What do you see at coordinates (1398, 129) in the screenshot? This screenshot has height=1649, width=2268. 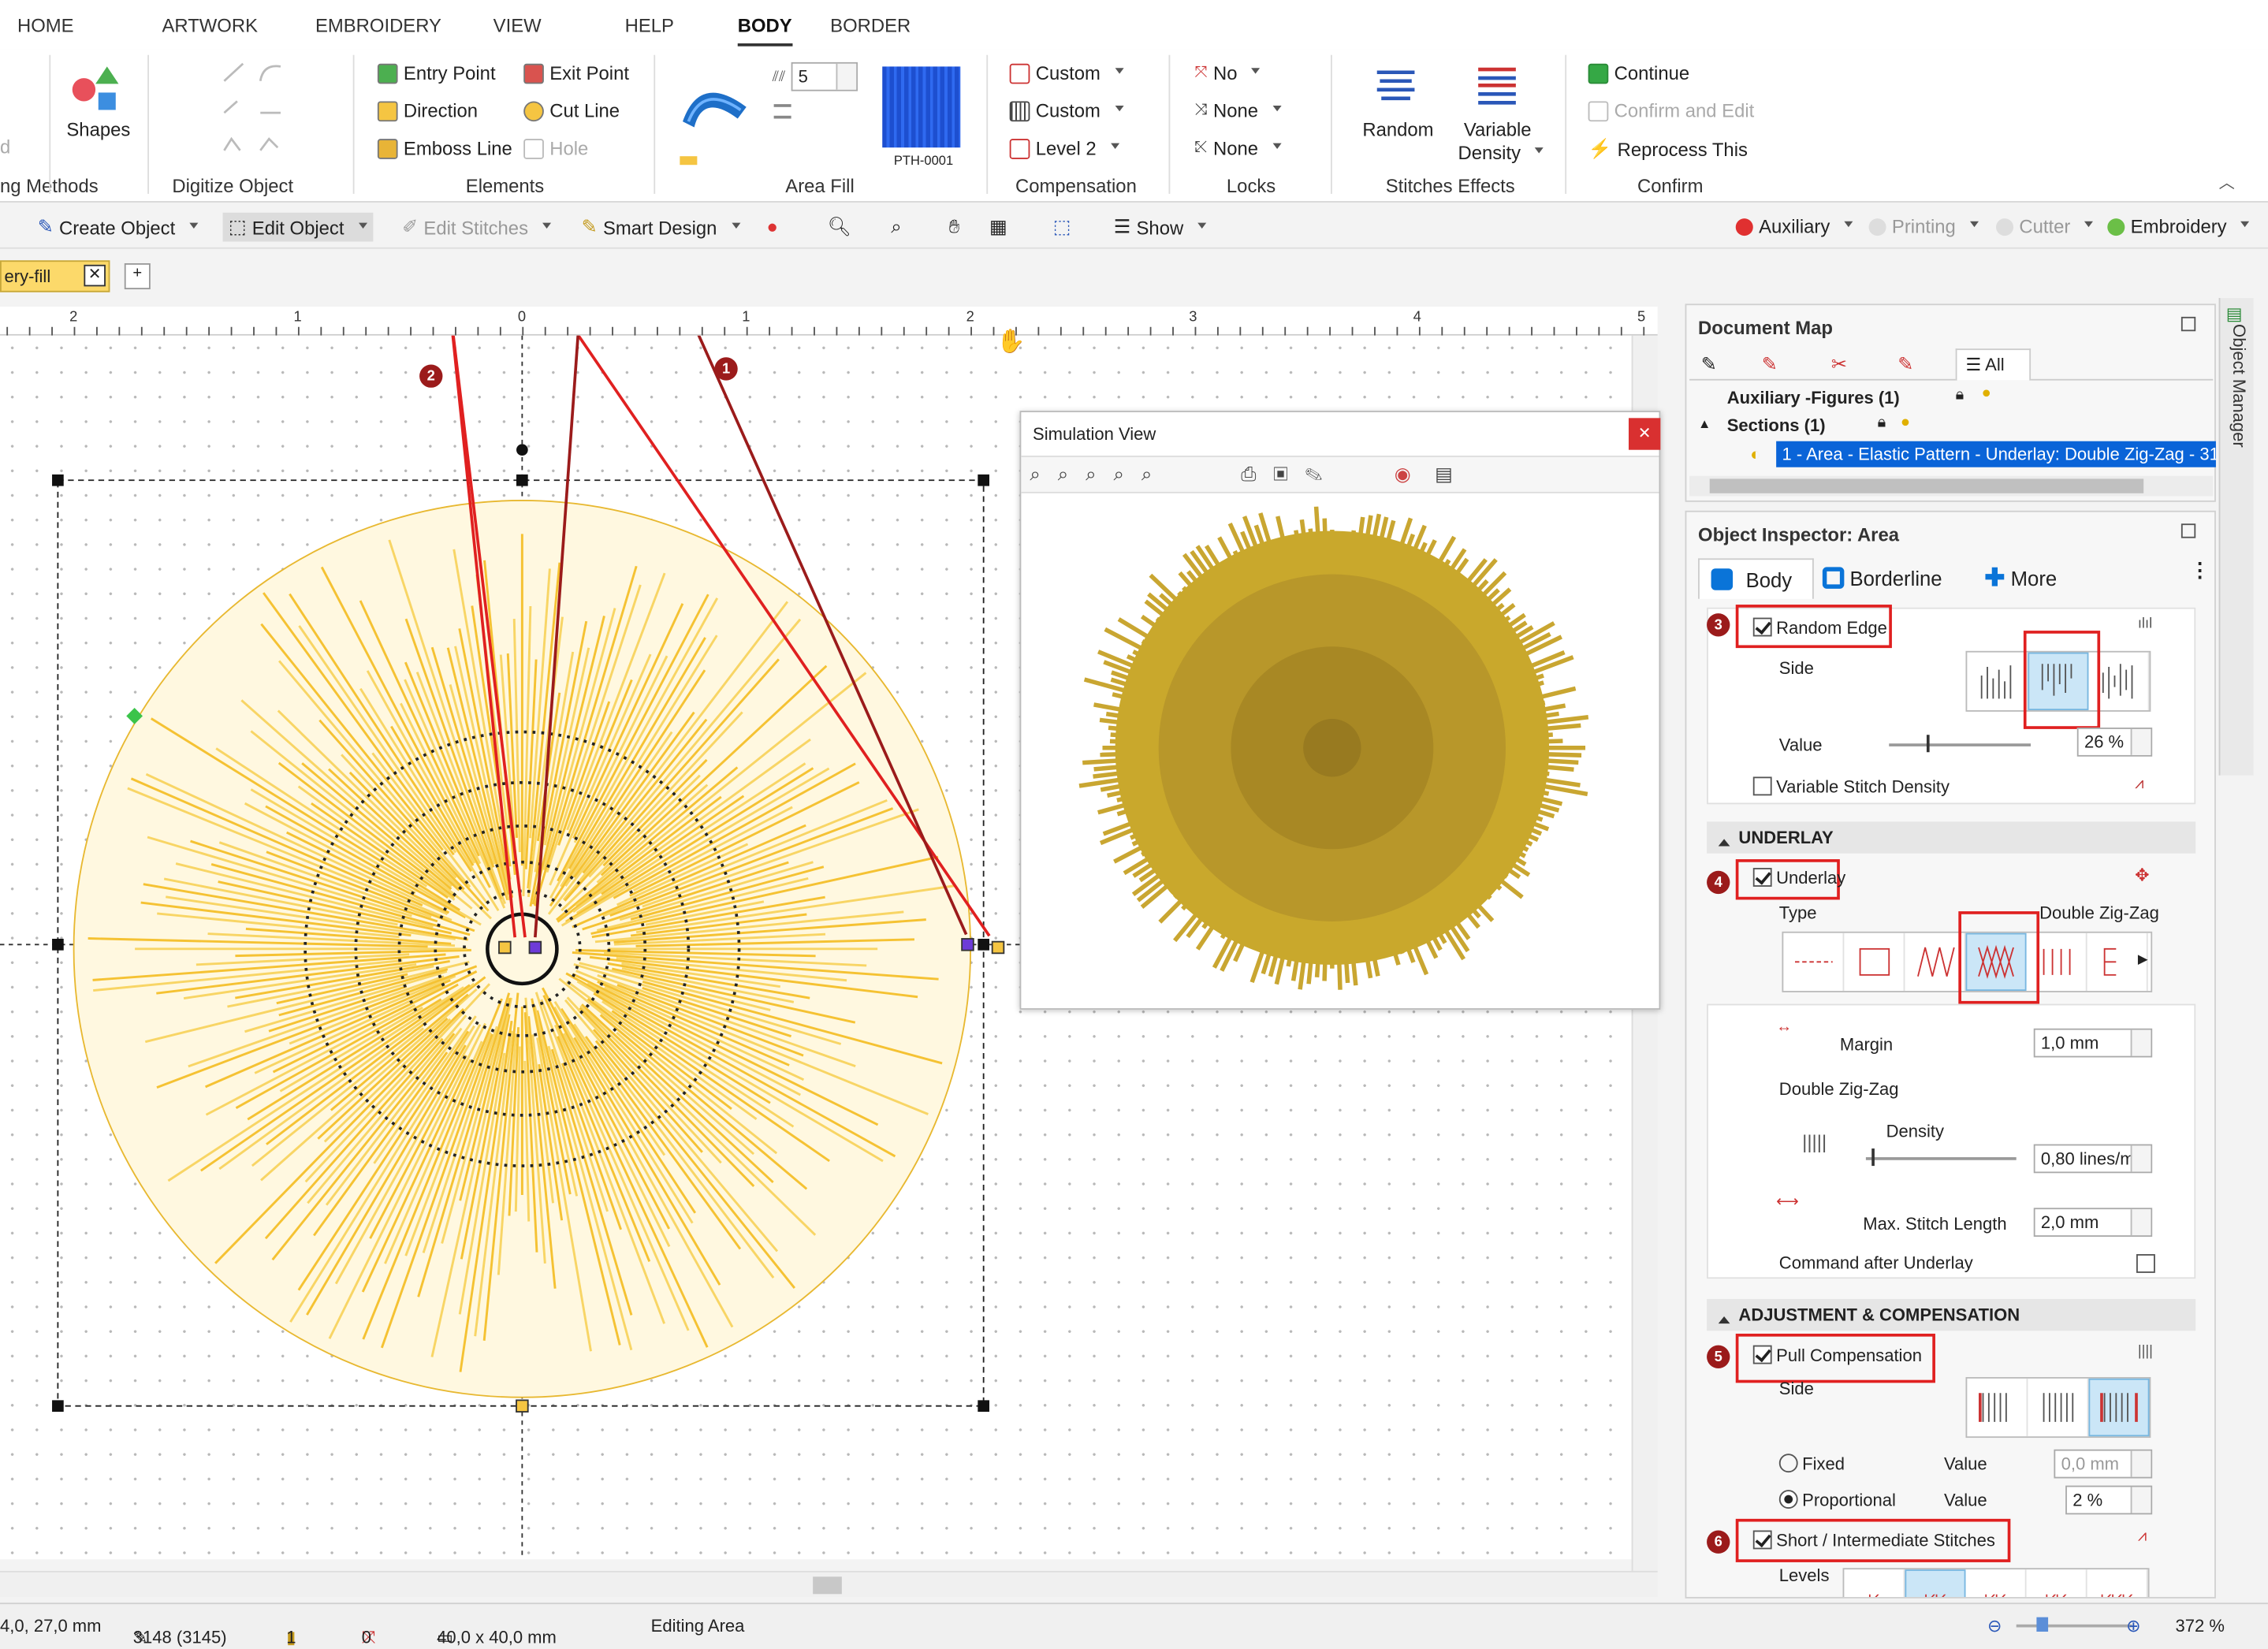 I see `random-effect-button: Random` at bounding box center [1398, 129].